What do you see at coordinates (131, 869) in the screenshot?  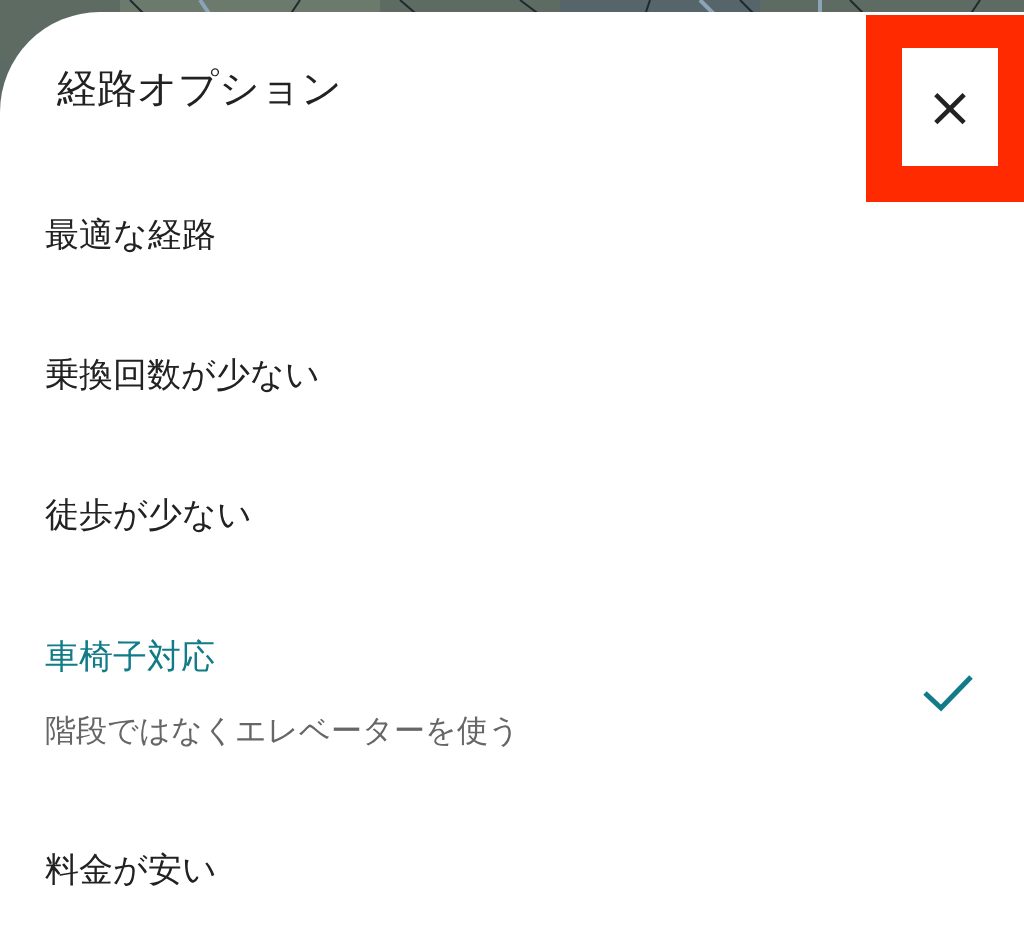 I see `option-label: 料金が安い` at bounding box center [131, 869].